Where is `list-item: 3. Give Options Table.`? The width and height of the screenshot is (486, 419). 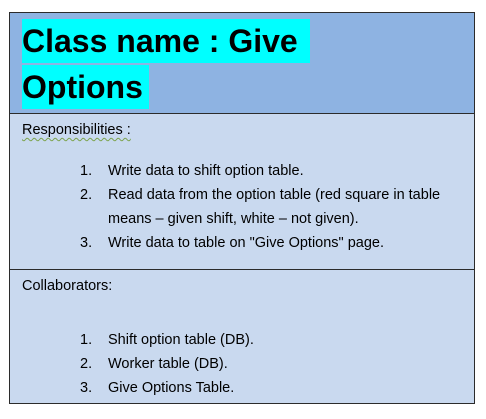
list-item: 3. Give Options Table. is located at coordinates (265, 388).